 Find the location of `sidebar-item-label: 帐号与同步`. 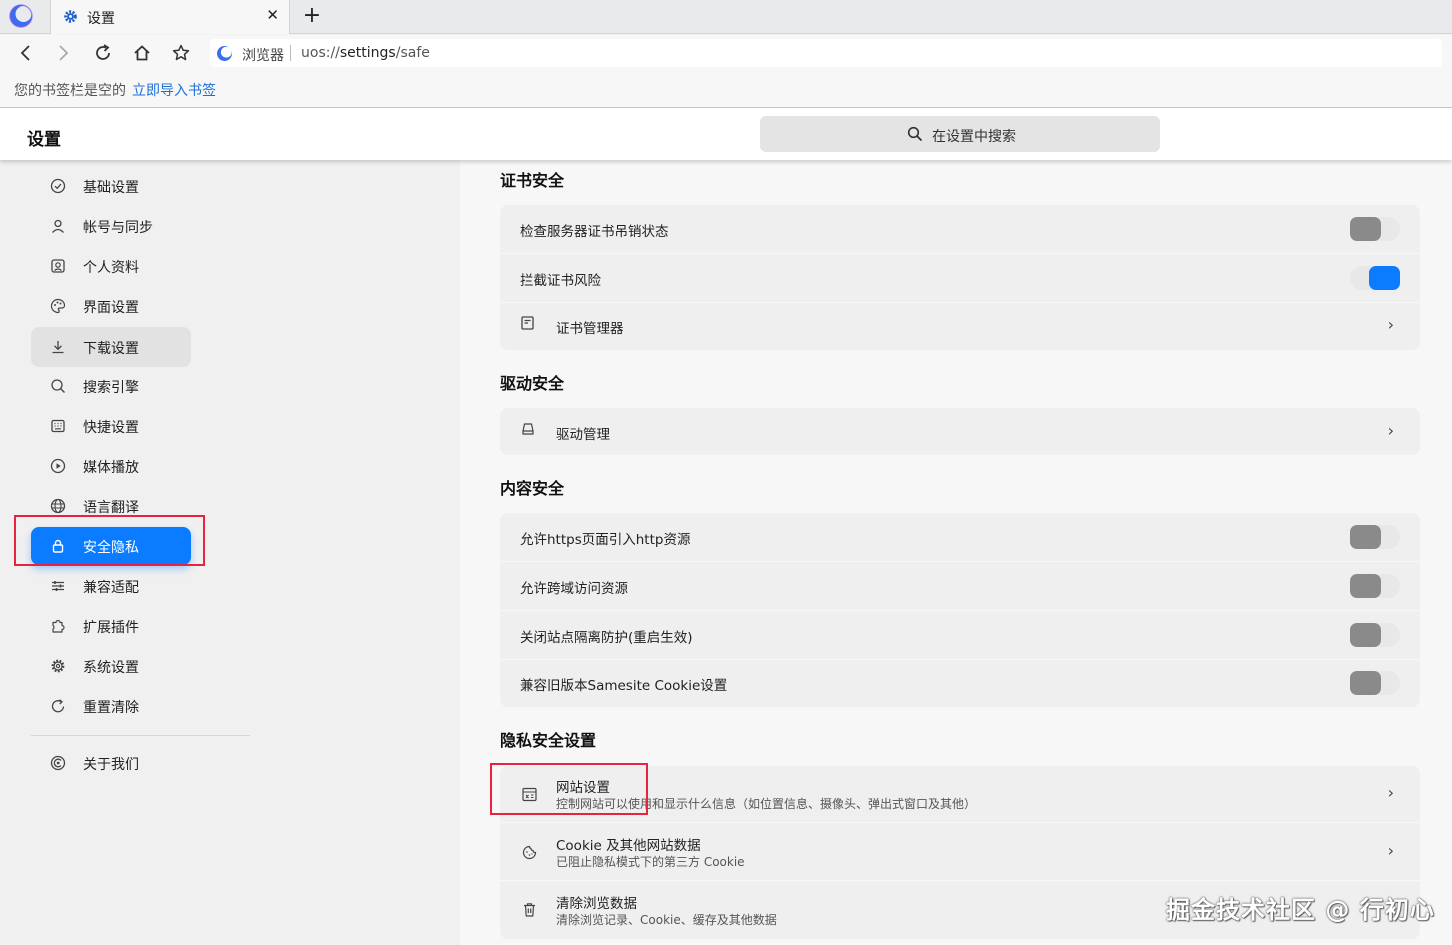

sidebar-item-label: 帐号与同步 is located at coordinates (118, 228).